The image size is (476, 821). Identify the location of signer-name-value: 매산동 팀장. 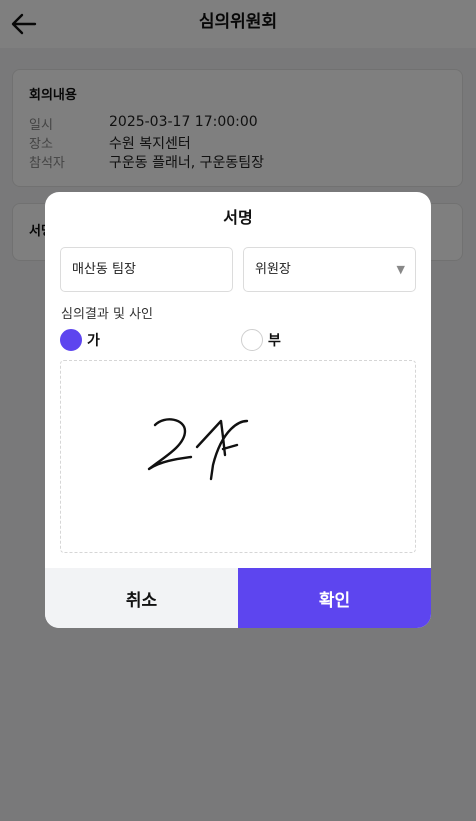
(104, 269).